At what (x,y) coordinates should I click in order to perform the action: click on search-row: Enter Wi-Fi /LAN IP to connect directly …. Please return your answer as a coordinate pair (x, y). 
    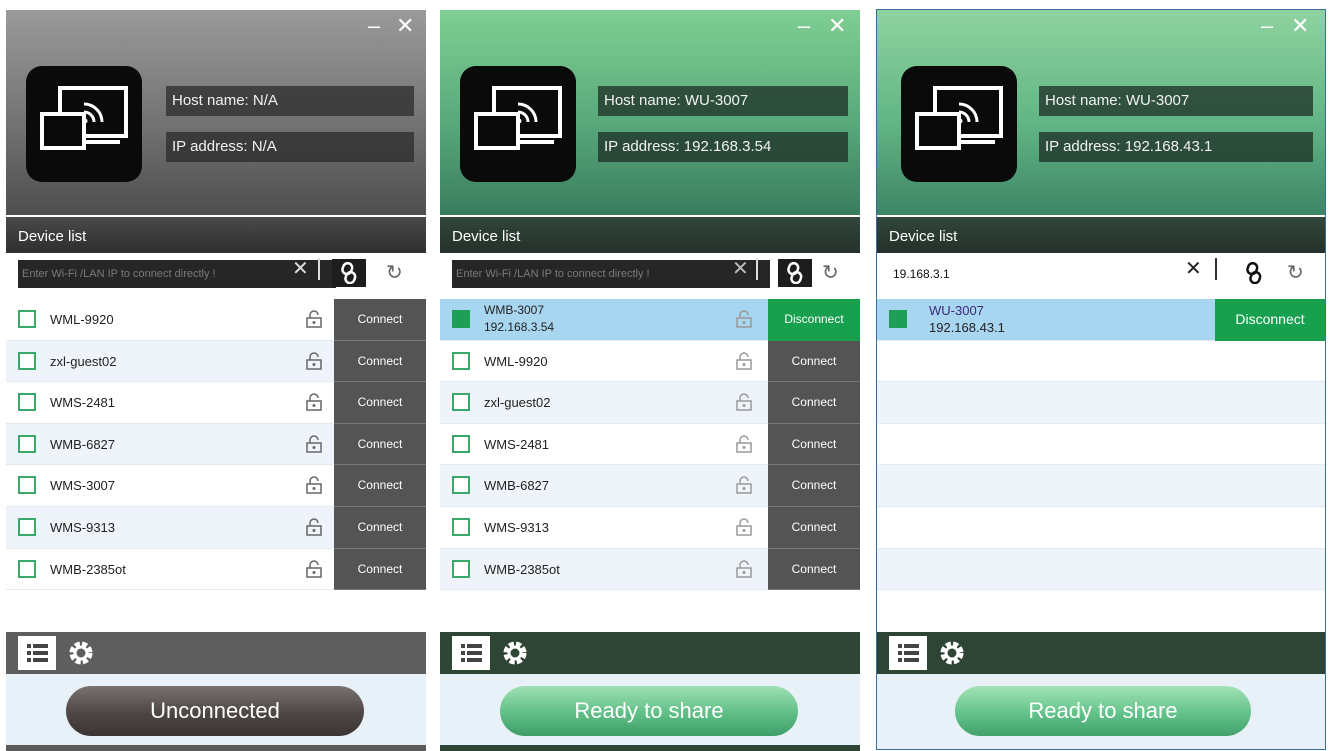
    Looking at the image, I should click on (650, 274).